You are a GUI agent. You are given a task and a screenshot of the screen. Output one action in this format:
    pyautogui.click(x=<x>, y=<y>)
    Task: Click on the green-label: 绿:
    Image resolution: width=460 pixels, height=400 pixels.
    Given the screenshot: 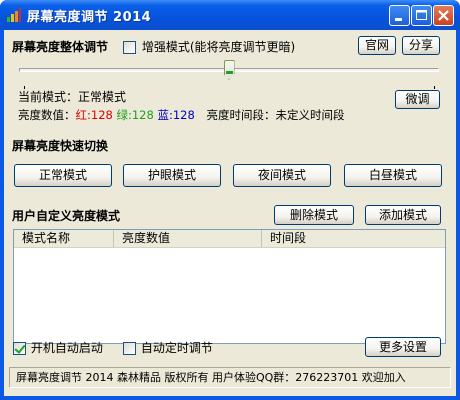 What is the action you would take?
    pyautogui.click(x=124, y=115)
    